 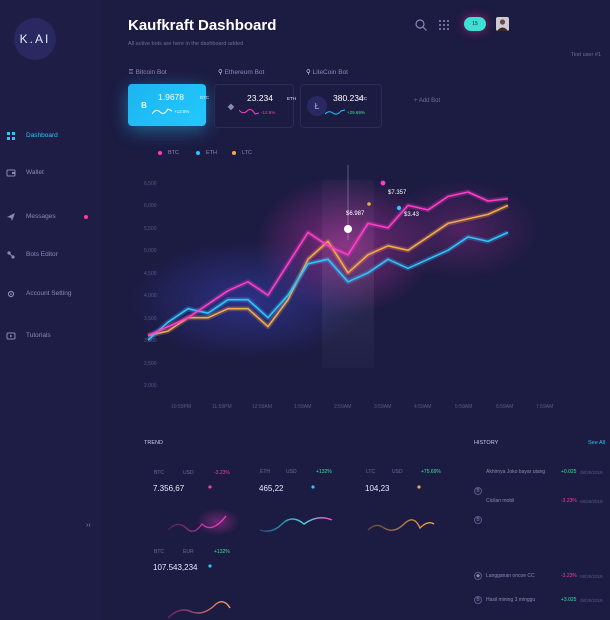 I want to click on trend-change: +75.69%, so click(x=431, y=472).